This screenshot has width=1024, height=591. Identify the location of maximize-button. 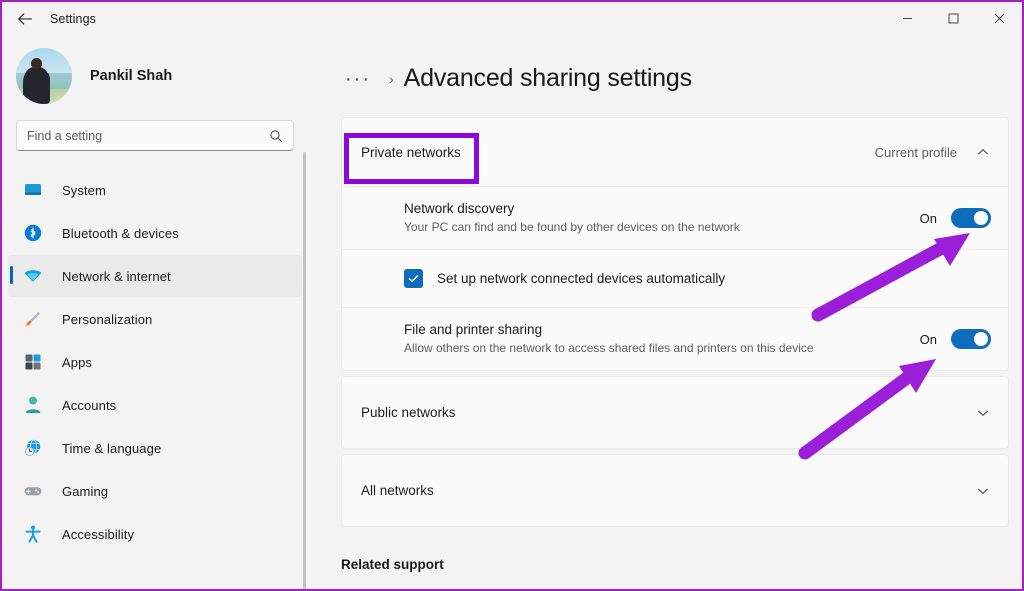
(953, 18).